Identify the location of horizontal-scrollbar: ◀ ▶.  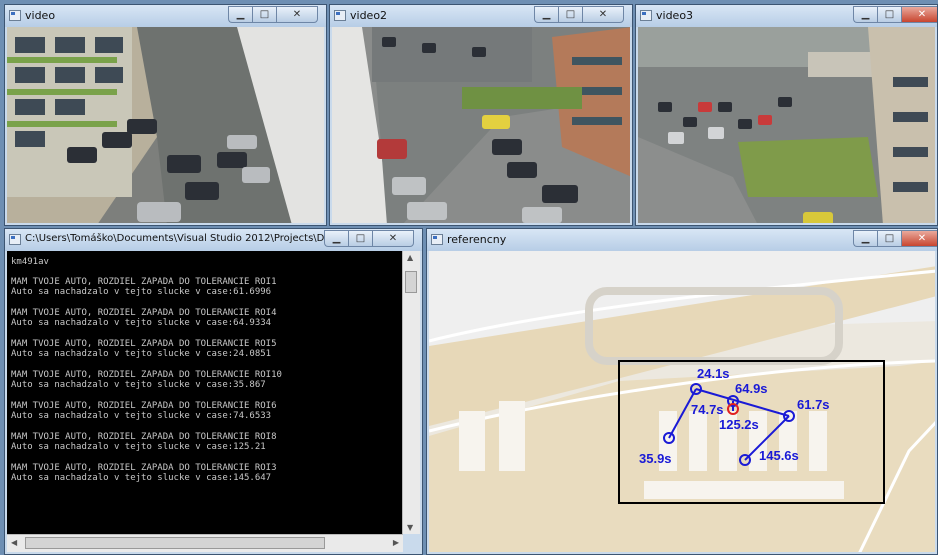
(205, 543).